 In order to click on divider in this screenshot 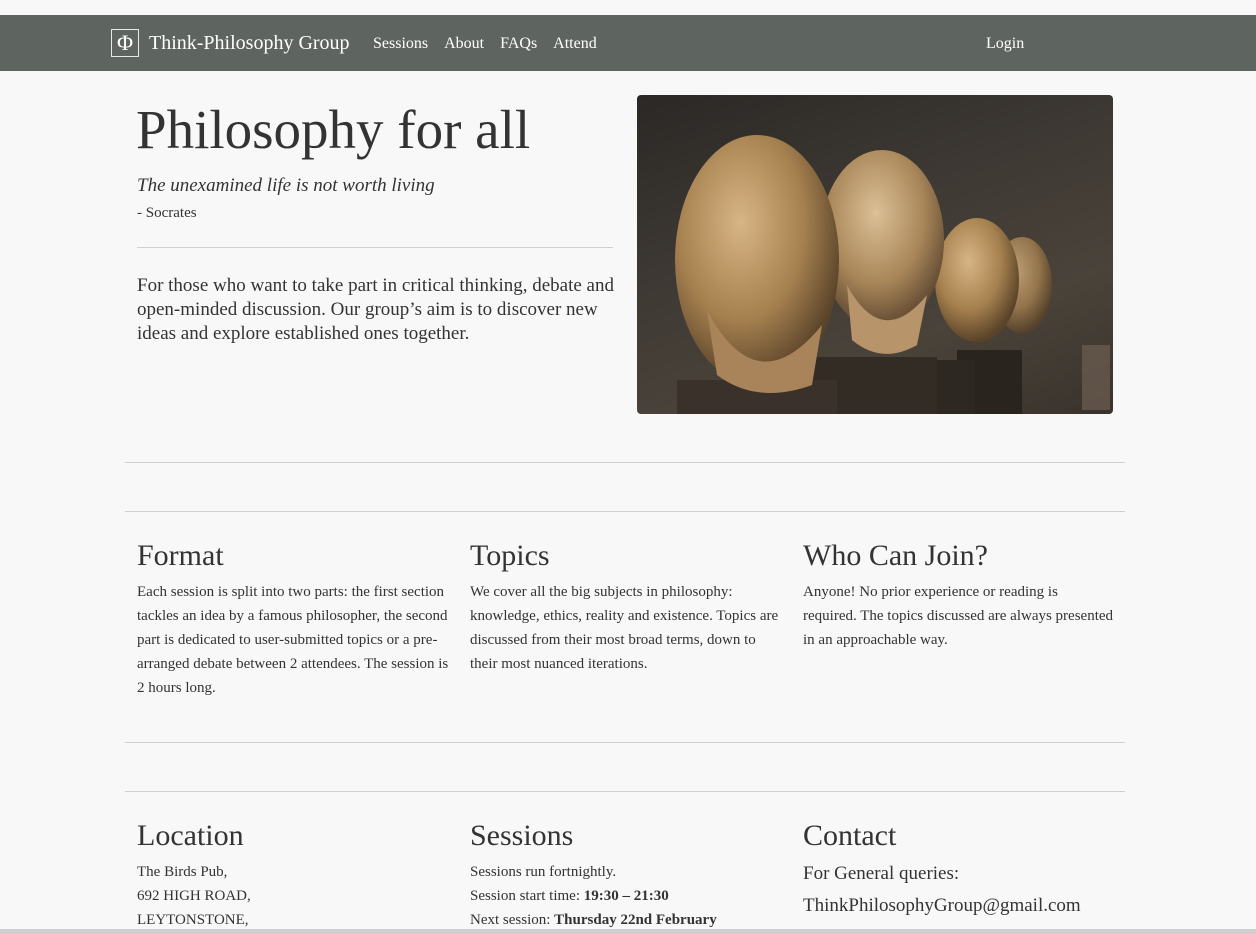, I will do `click(375, 247)`.